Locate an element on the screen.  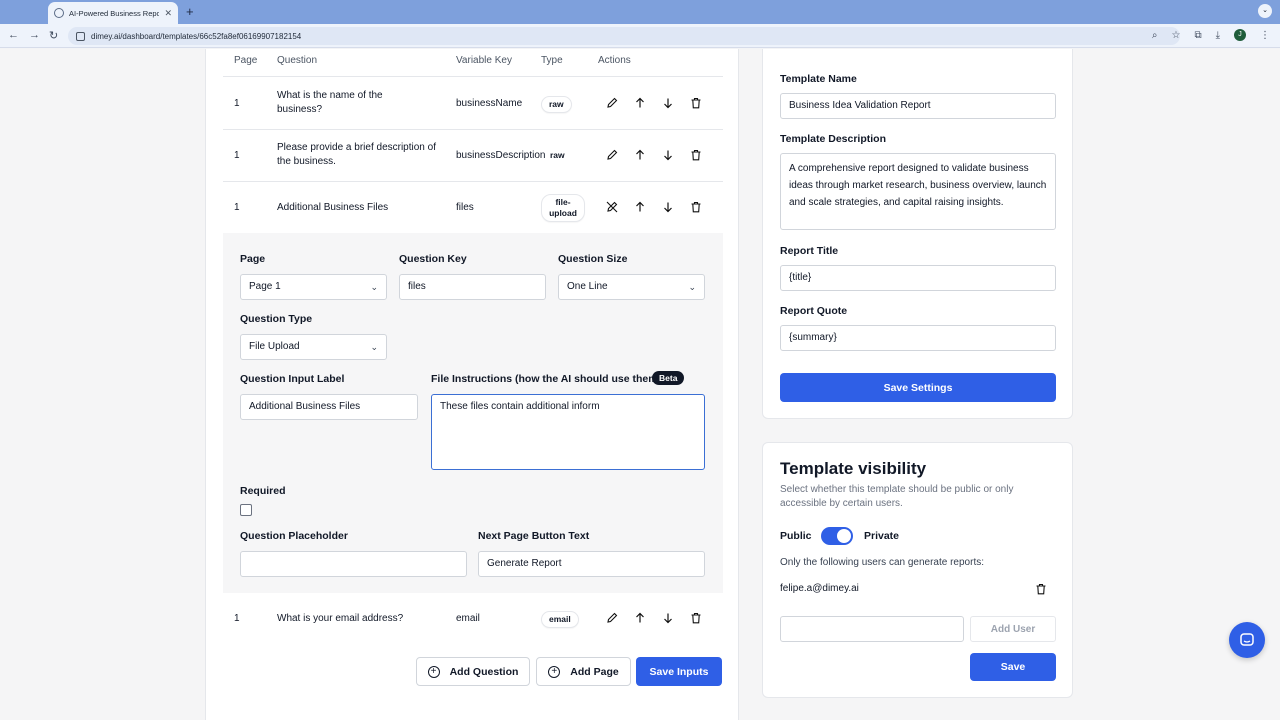
row-question: Additional Business Files is located at coordinates (333, 207).